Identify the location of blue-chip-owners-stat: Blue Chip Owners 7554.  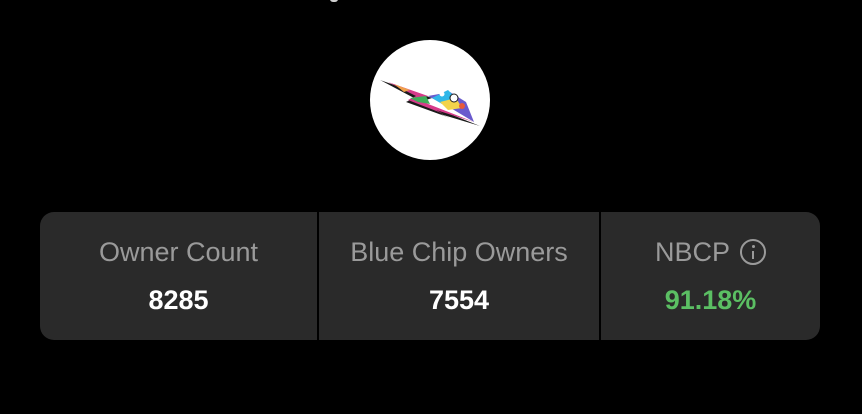
(459, 276).